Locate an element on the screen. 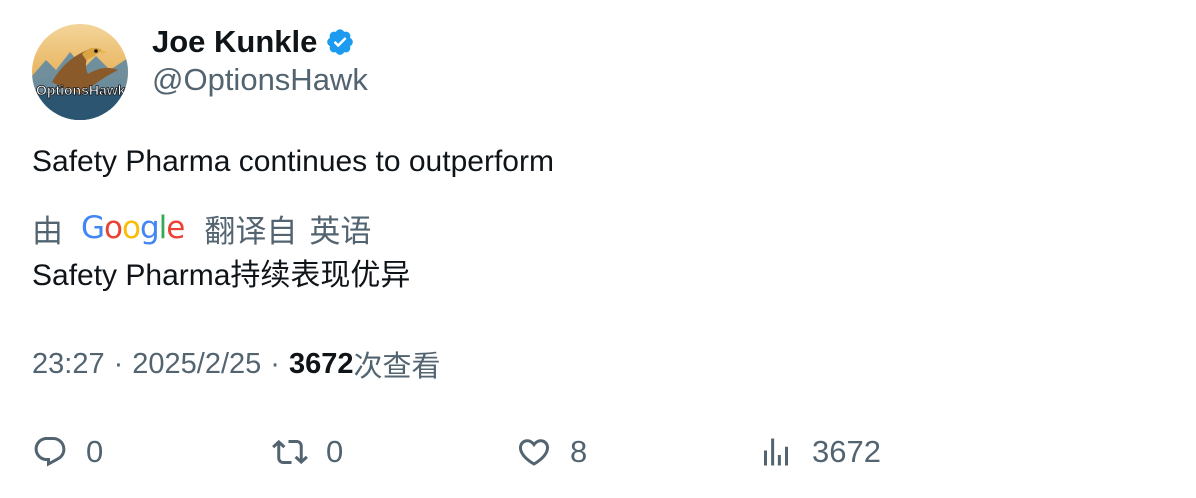 This screenshot has height=498, width=1196. hawk-logo-icon: OptionsHawk is located at coordinates (80, 72).